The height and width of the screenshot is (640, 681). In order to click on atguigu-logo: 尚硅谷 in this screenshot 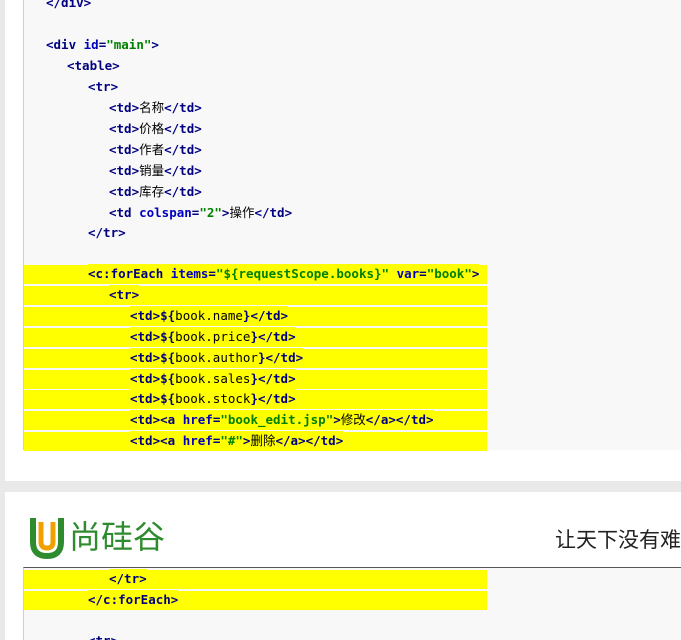, I will do `click(97, 539)`.